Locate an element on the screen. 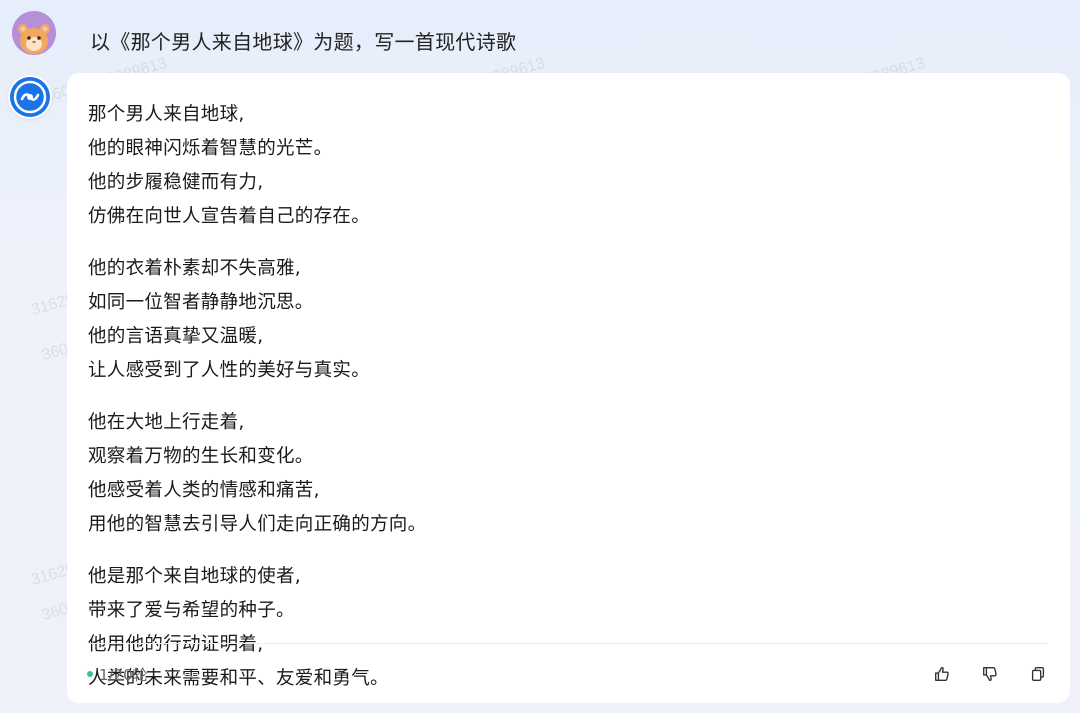 This screenshot has width=1080, height=713. message-actions is located at coordinates (990, 674).